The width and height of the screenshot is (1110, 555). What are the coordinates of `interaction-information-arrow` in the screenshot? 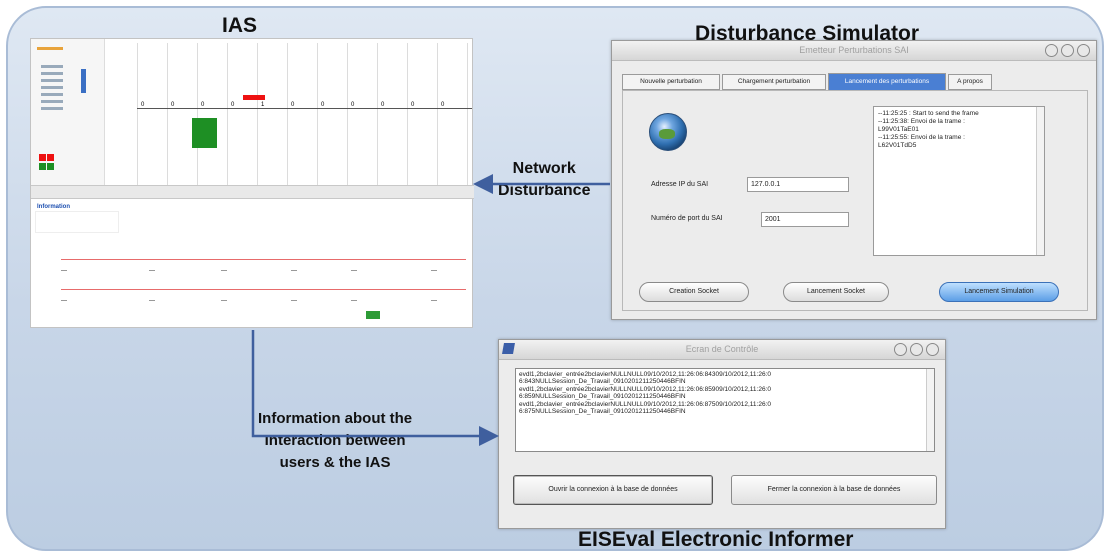 It's located at (375, 388).